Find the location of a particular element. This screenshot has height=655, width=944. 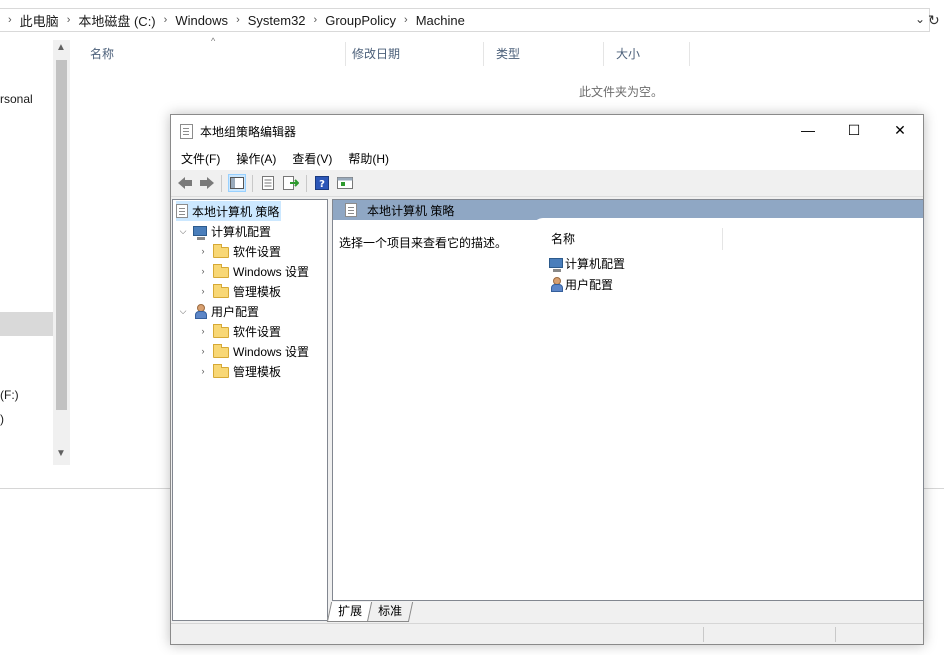

forward-arrow-icon is located at coordinates (207, 183).